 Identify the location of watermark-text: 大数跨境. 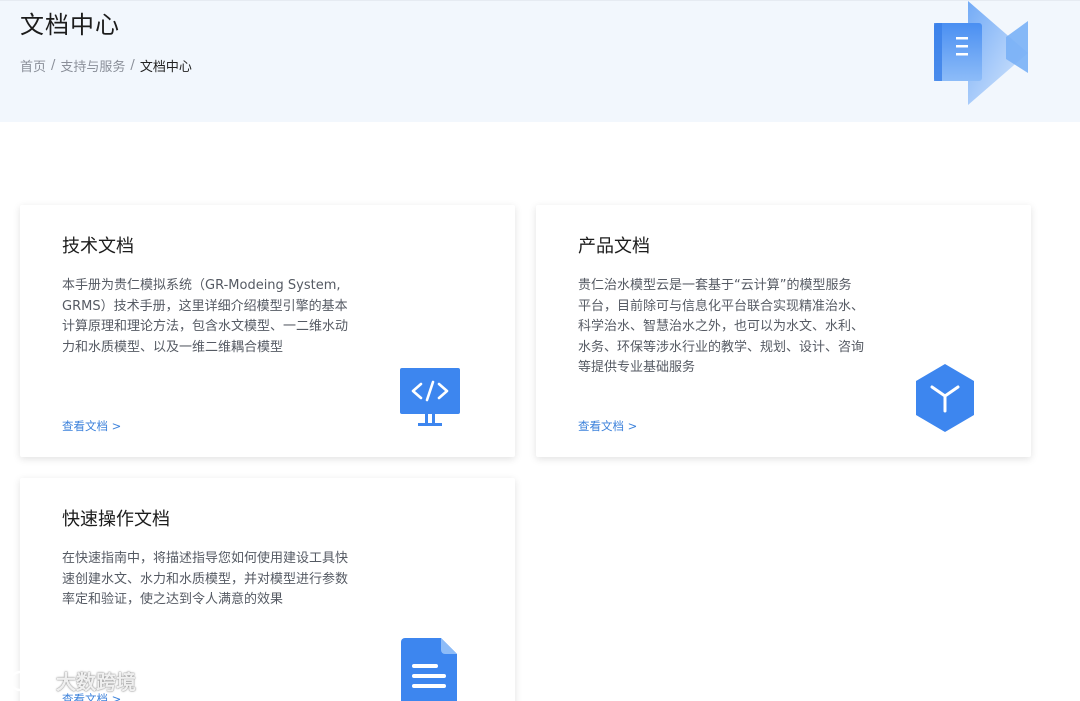
(96, 682).